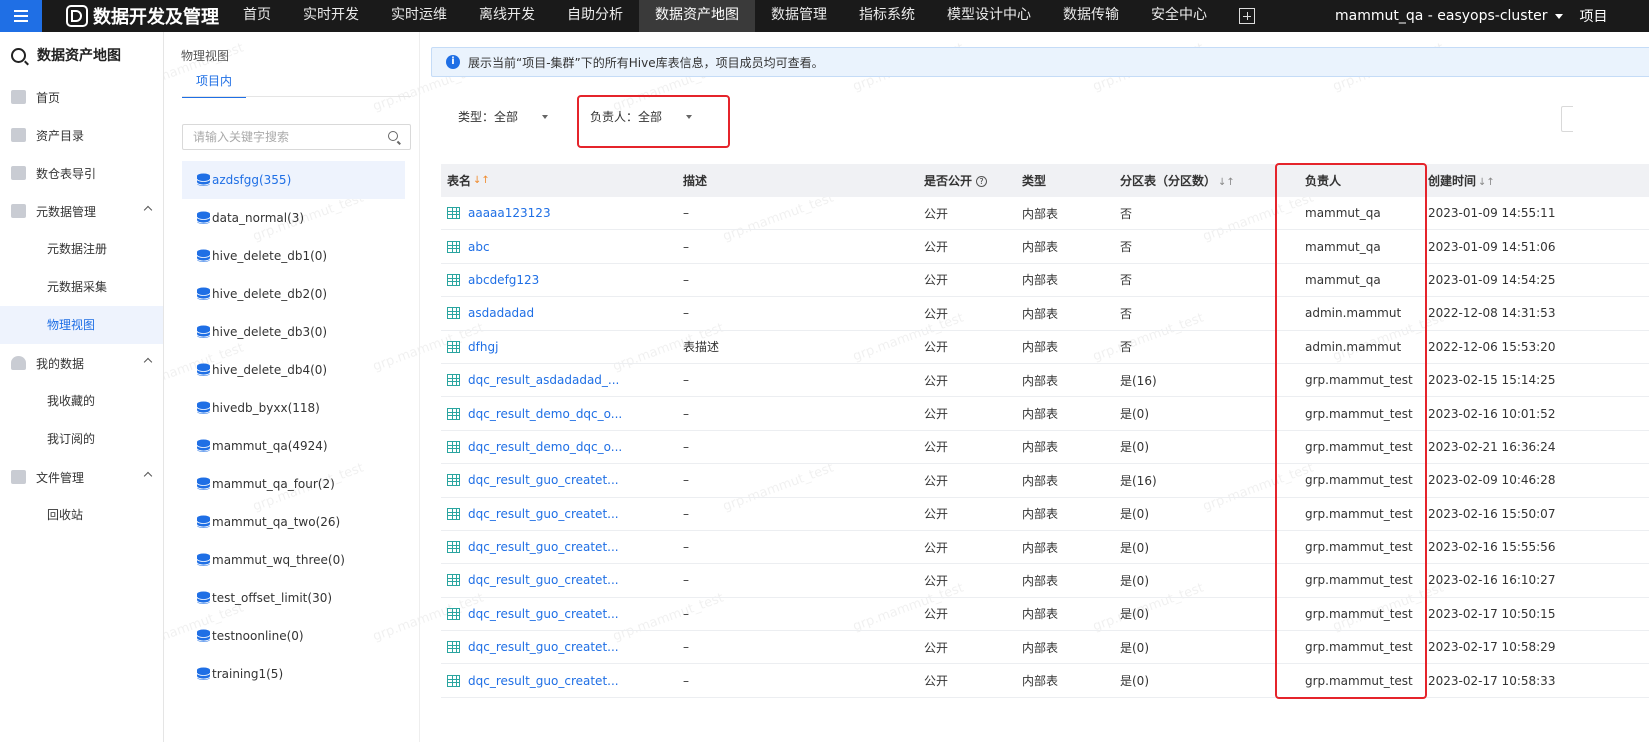  What do you see at coordinates (1593, 16) in the screenshot?
I see `nav-project-menu: 项目` at bounding box center [1593, 16].